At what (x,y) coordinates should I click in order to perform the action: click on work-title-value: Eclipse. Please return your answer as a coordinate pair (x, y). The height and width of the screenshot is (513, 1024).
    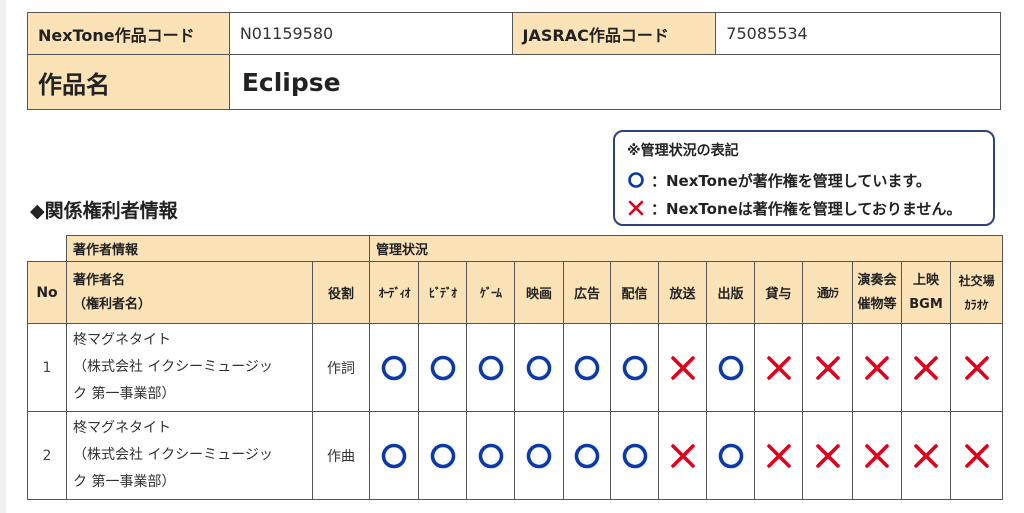
    Looking at the image, I should click on (615, 82).